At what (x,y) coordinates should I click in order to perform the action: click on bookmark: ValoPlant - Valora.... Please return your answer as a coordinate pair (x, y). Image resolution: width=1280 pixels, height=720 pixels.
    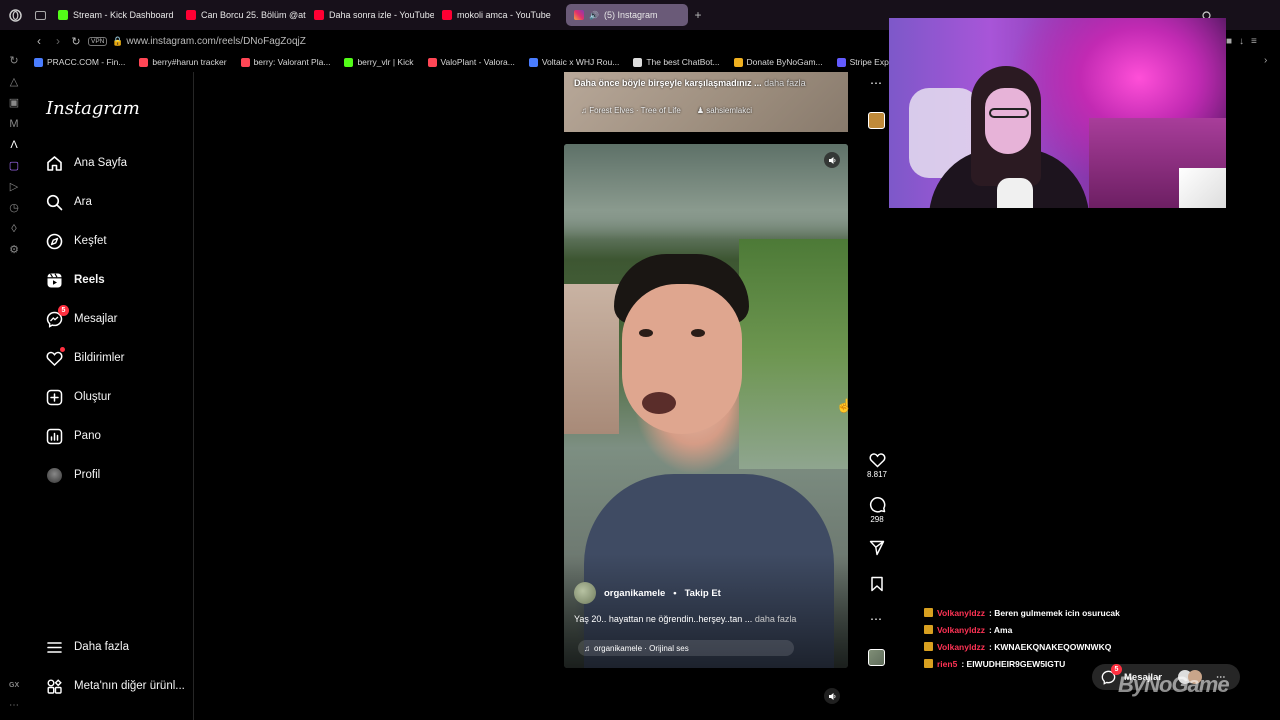
    Looking at the image, I should click on (471, 62).